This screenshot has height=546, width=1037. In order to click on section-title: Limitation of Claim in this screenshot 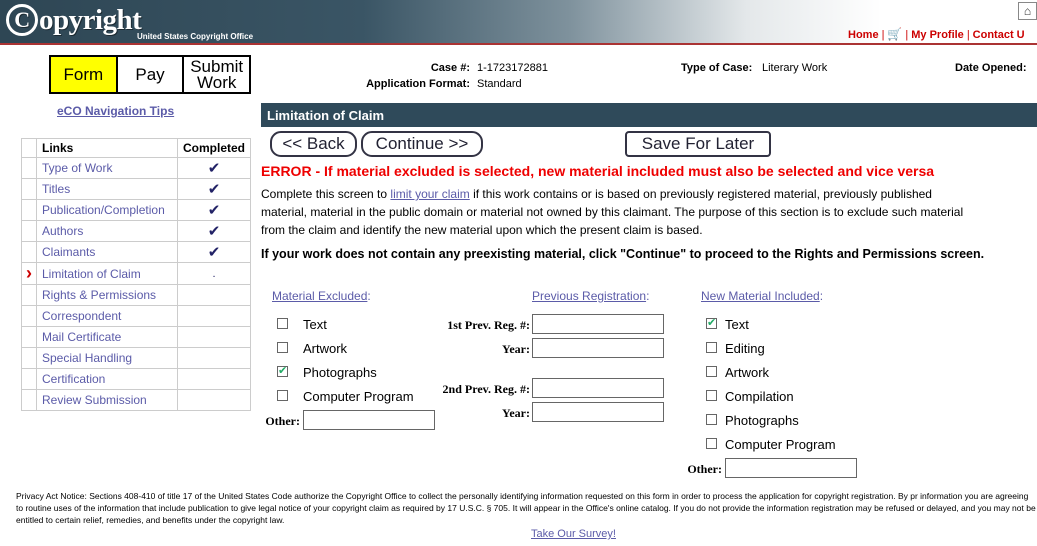, I will do `click(649, 115)`.